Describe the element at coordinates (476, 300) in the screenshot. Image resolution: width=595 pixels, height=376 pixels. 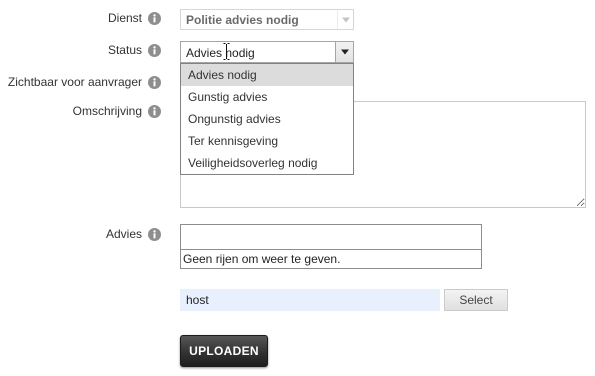
I see `select-file-button: Select` at that location.